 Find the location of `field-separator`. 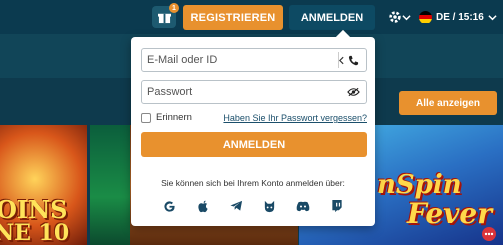

field-separator is located at coordinates (341, 60).